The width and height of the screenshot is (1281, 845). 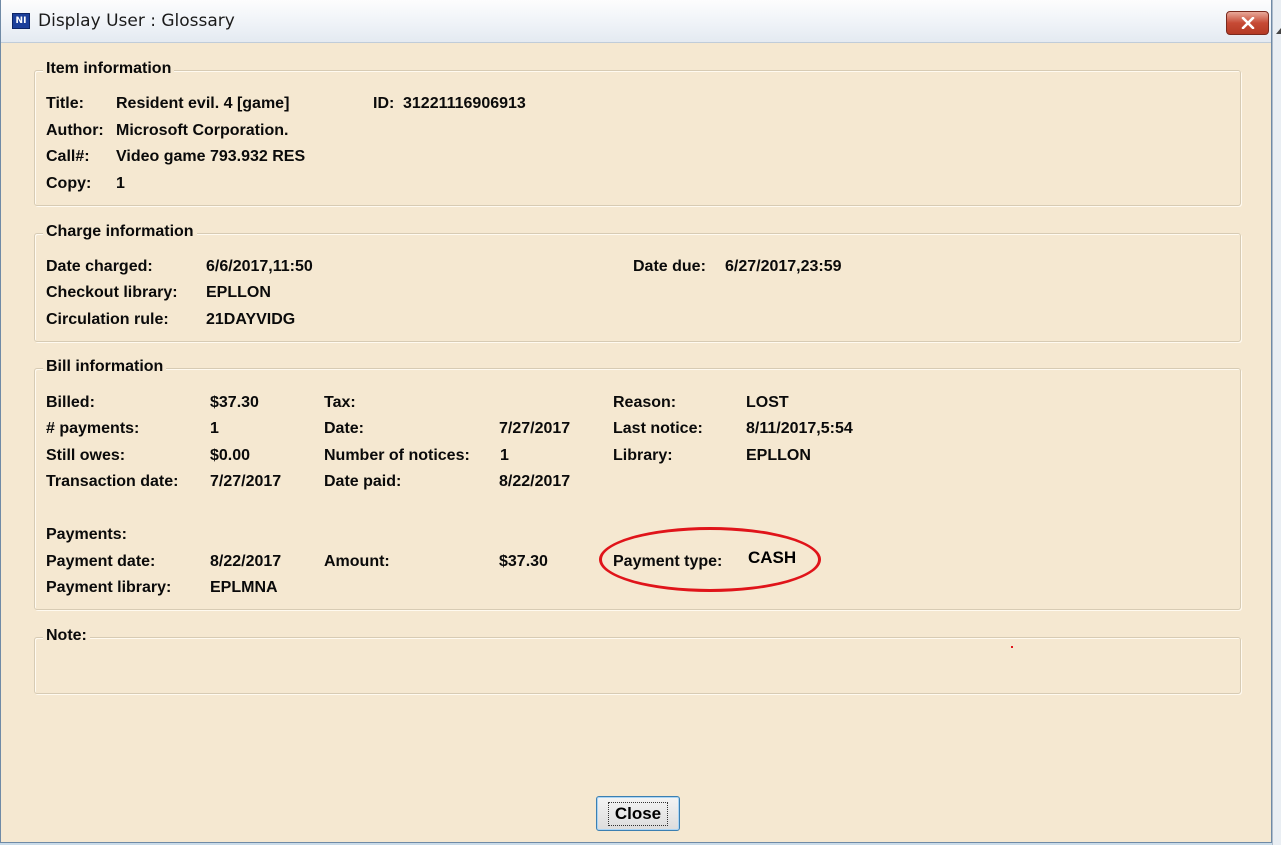 I want to click on close-window-button, so click(x=1247, y=23).